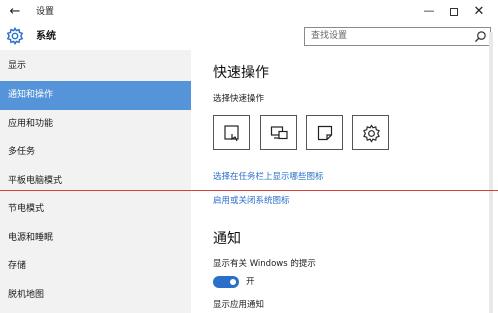  Describe the element at coordinates (429, 12) in the screenshot. I see `minimize-button: —` at that location.